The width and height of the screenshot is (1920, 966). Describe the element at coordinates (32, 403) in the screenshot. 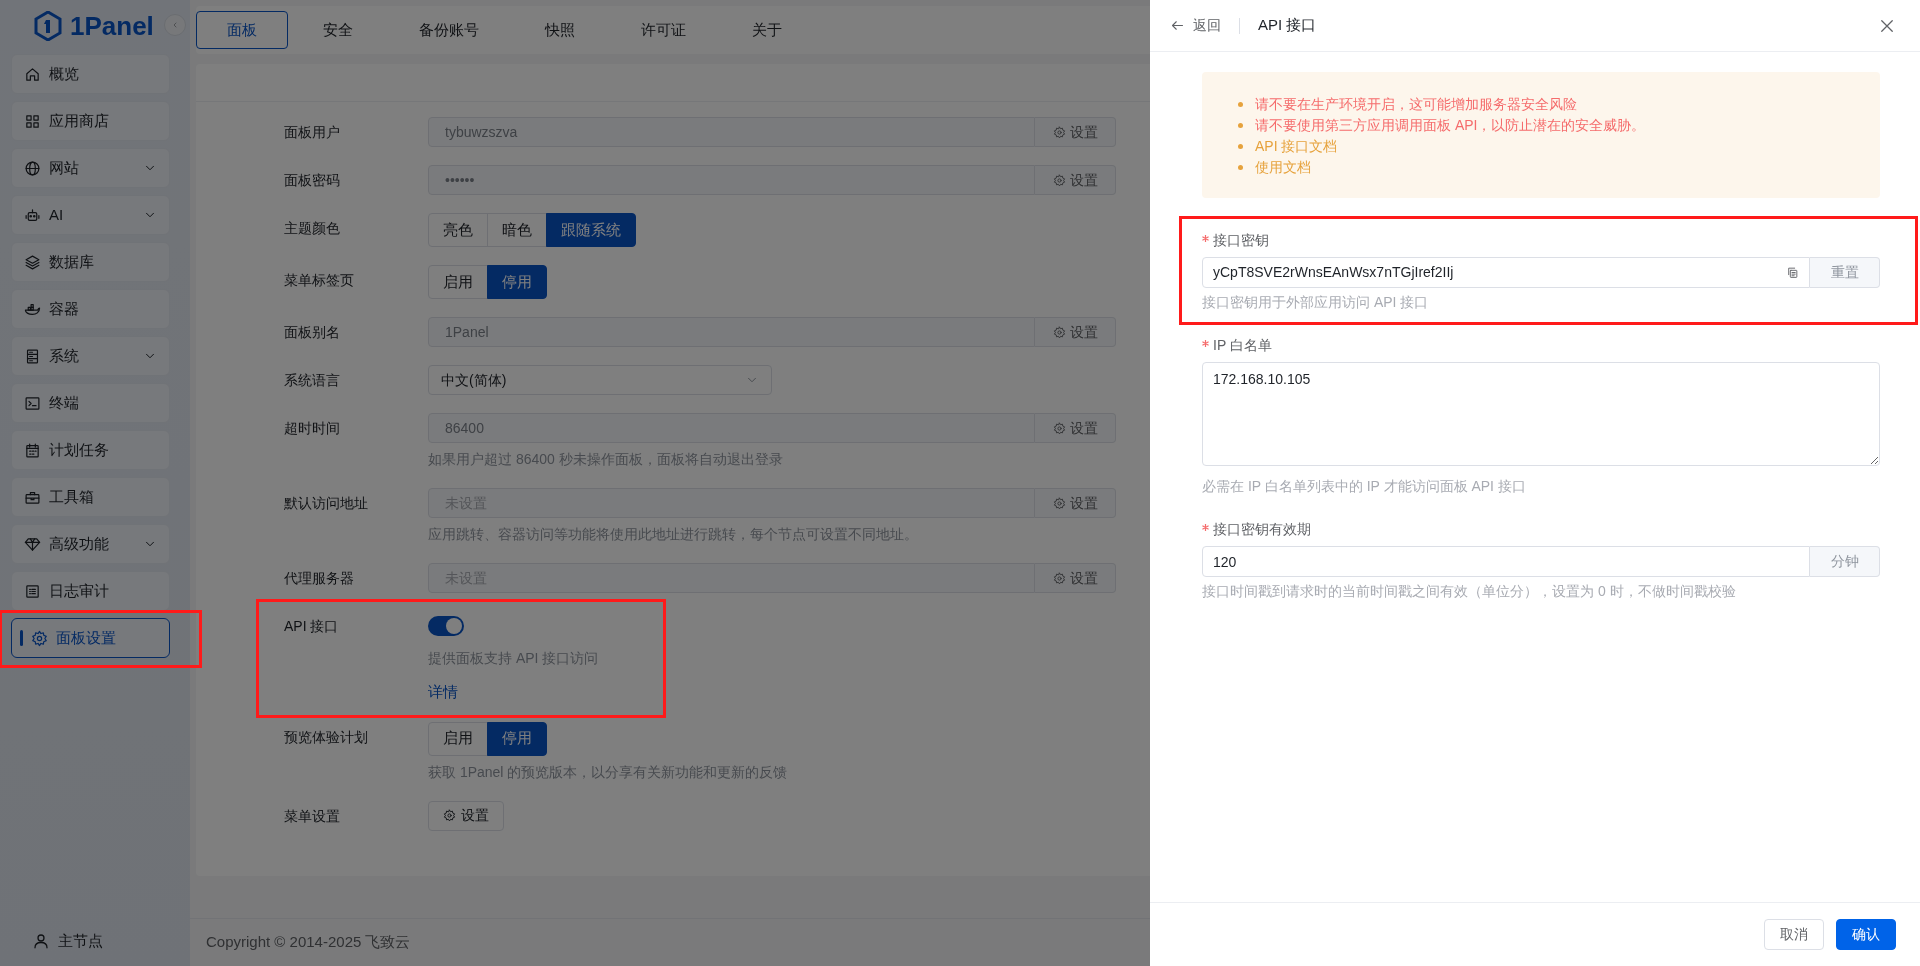

I see `terminal-icon` at that location.